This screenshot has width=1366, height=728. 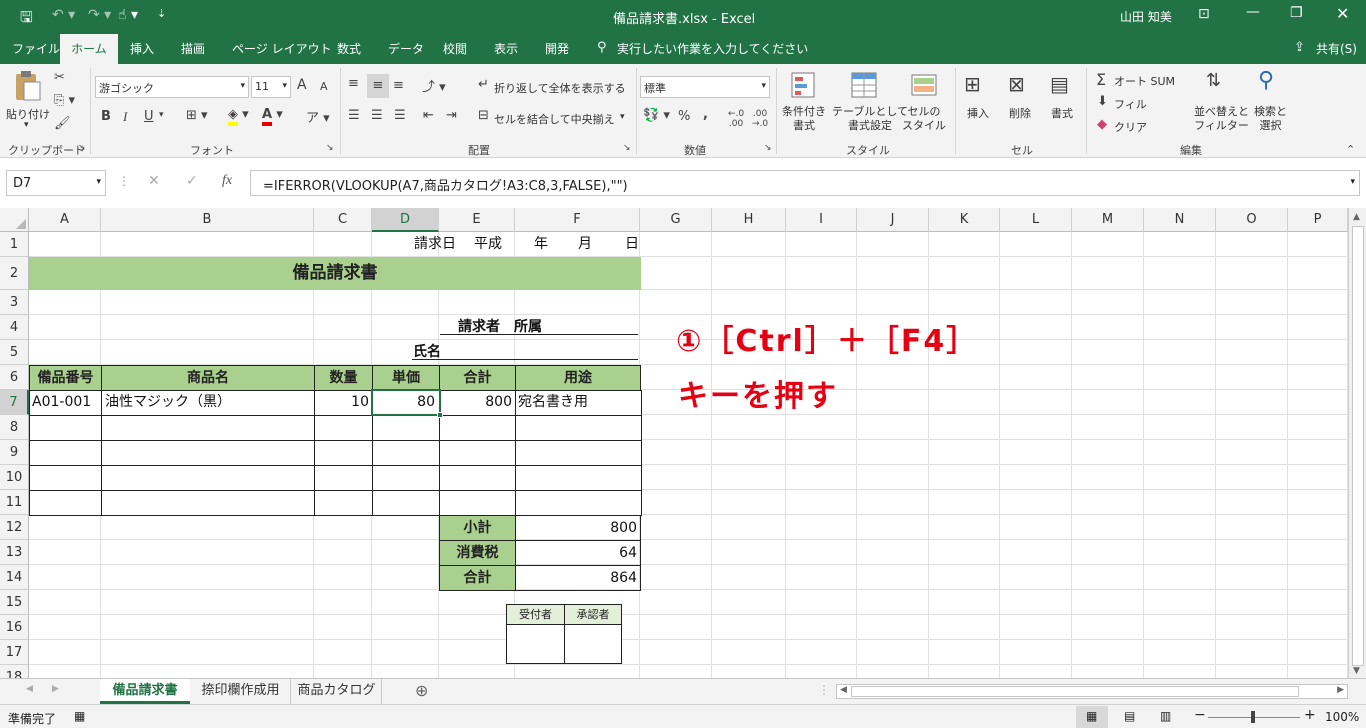 What do you see at coordinates (398, 85) in the screenshot?
I see `align-bottom-icon: ≡` at bounding box center [398, 85].